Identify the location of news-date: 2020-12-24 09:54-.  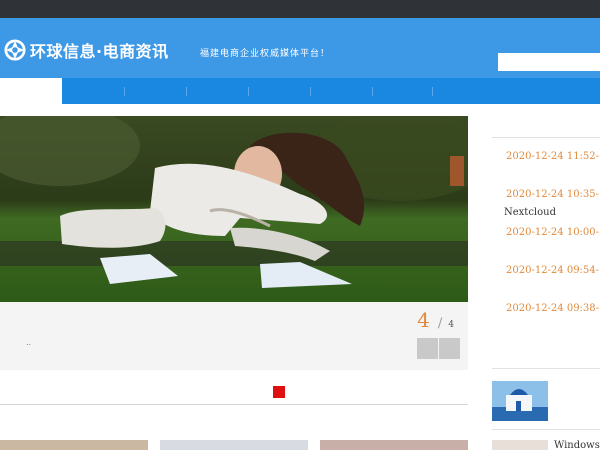
(552, 270).